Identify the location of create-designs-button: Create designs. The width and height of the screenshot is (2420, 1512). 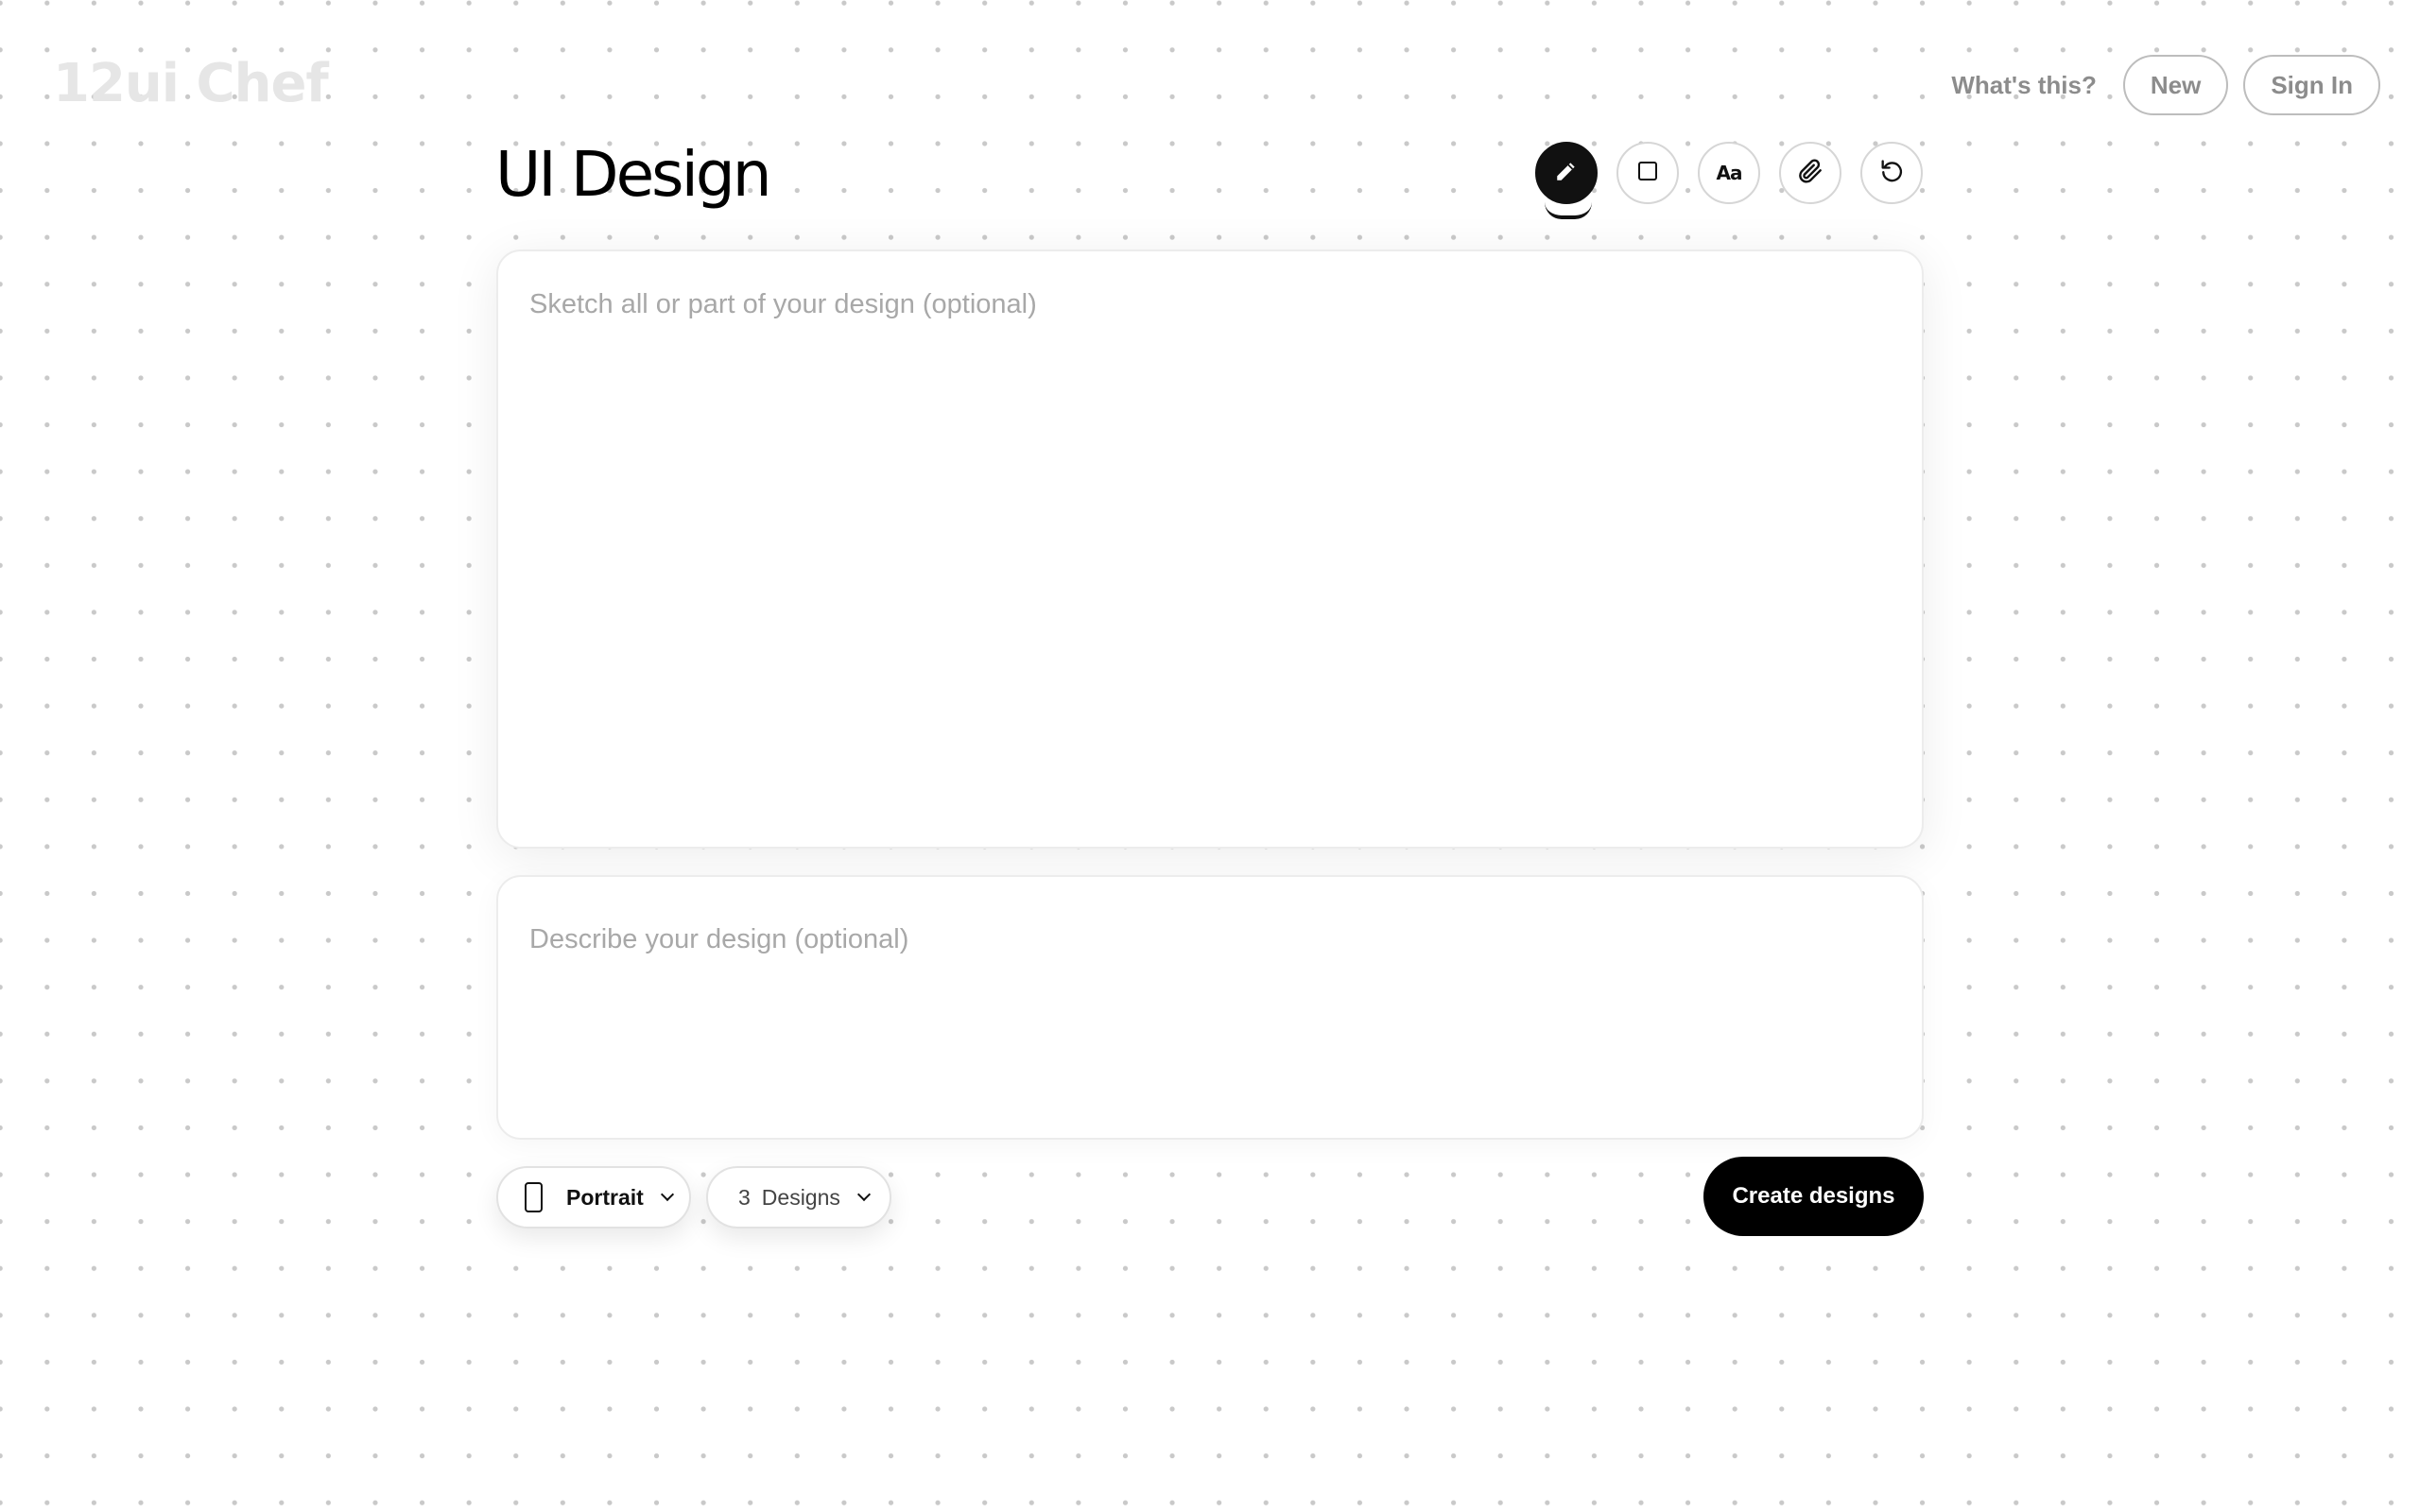
(1814, 1196).